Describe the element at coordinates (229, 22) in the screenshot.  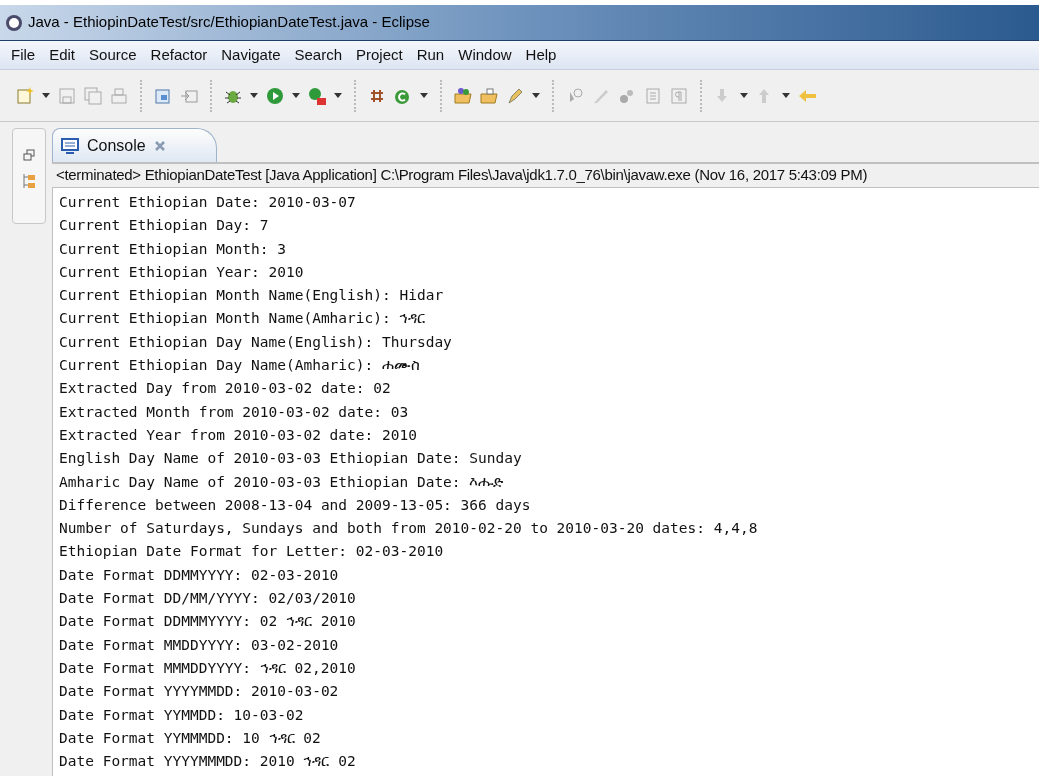
I see `window-title: Java - EthiopinDateTest/src/EthiopianDateTest.java - Eclipse` at that location.